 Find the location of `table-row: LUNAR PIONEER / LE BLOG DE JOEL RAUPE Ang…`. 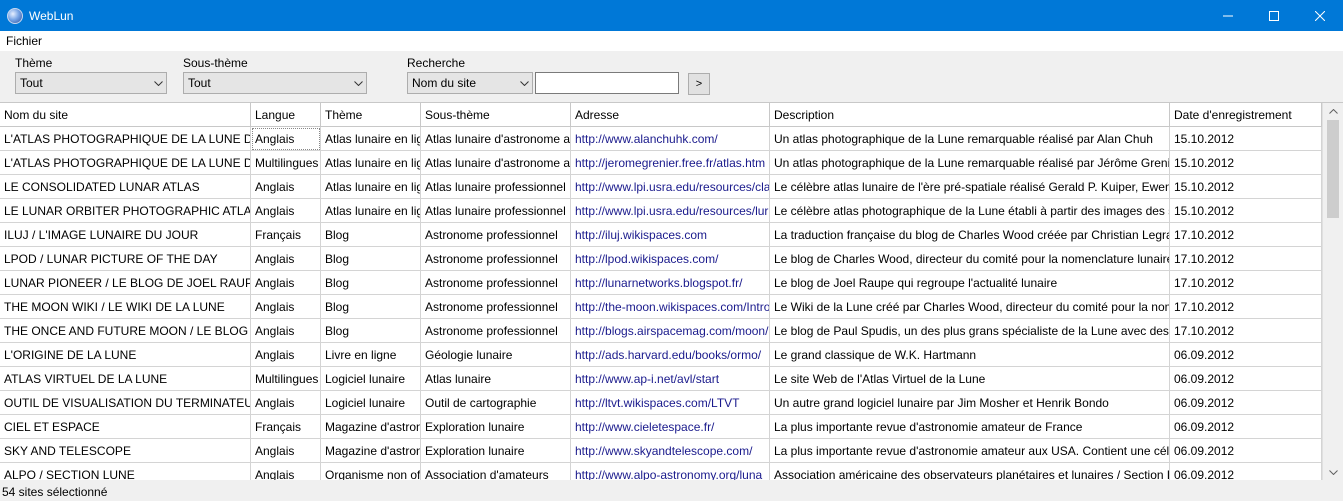

table-row: LUNAR PIONEER / LE BLOG DE JOEL RAUPE Ang… is located at coordinates (661, 283).